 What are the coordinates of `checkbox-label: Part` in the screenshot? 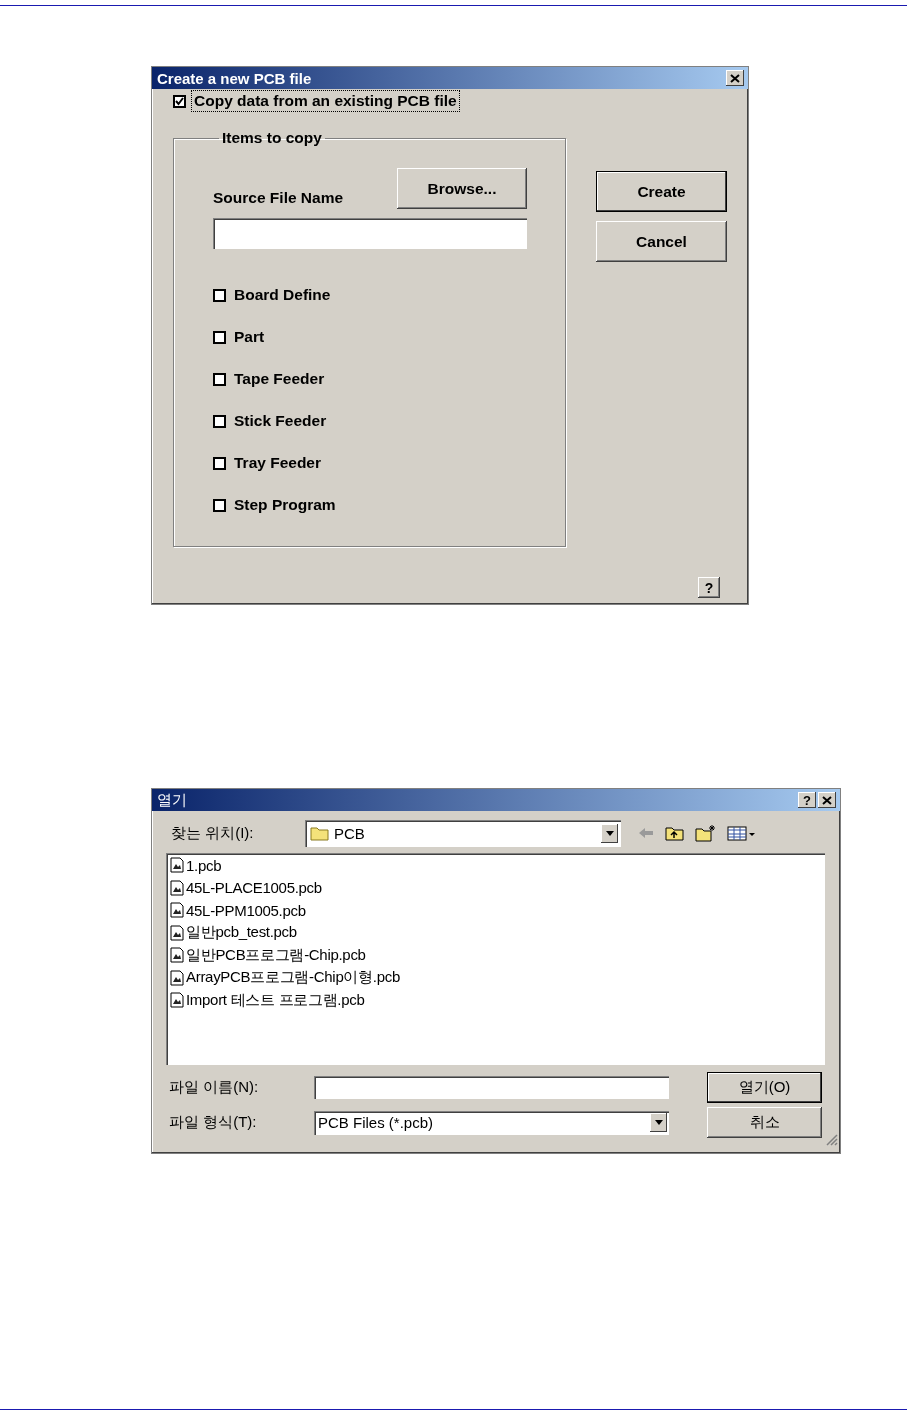 It's located at (249, 337).